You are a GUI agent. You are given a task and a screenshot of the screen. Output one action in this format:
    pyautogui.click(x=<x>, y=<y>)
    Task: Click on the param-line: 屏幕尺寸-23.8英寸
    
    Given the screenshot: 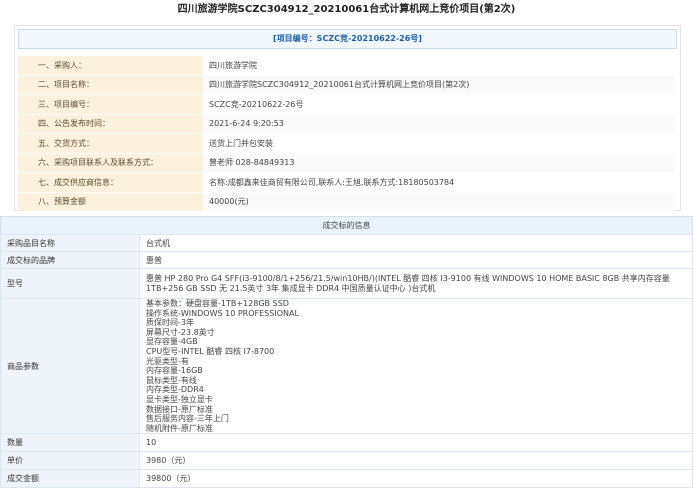 What is the action you would take?
    pyautogui.click(x=180, y=332)
    